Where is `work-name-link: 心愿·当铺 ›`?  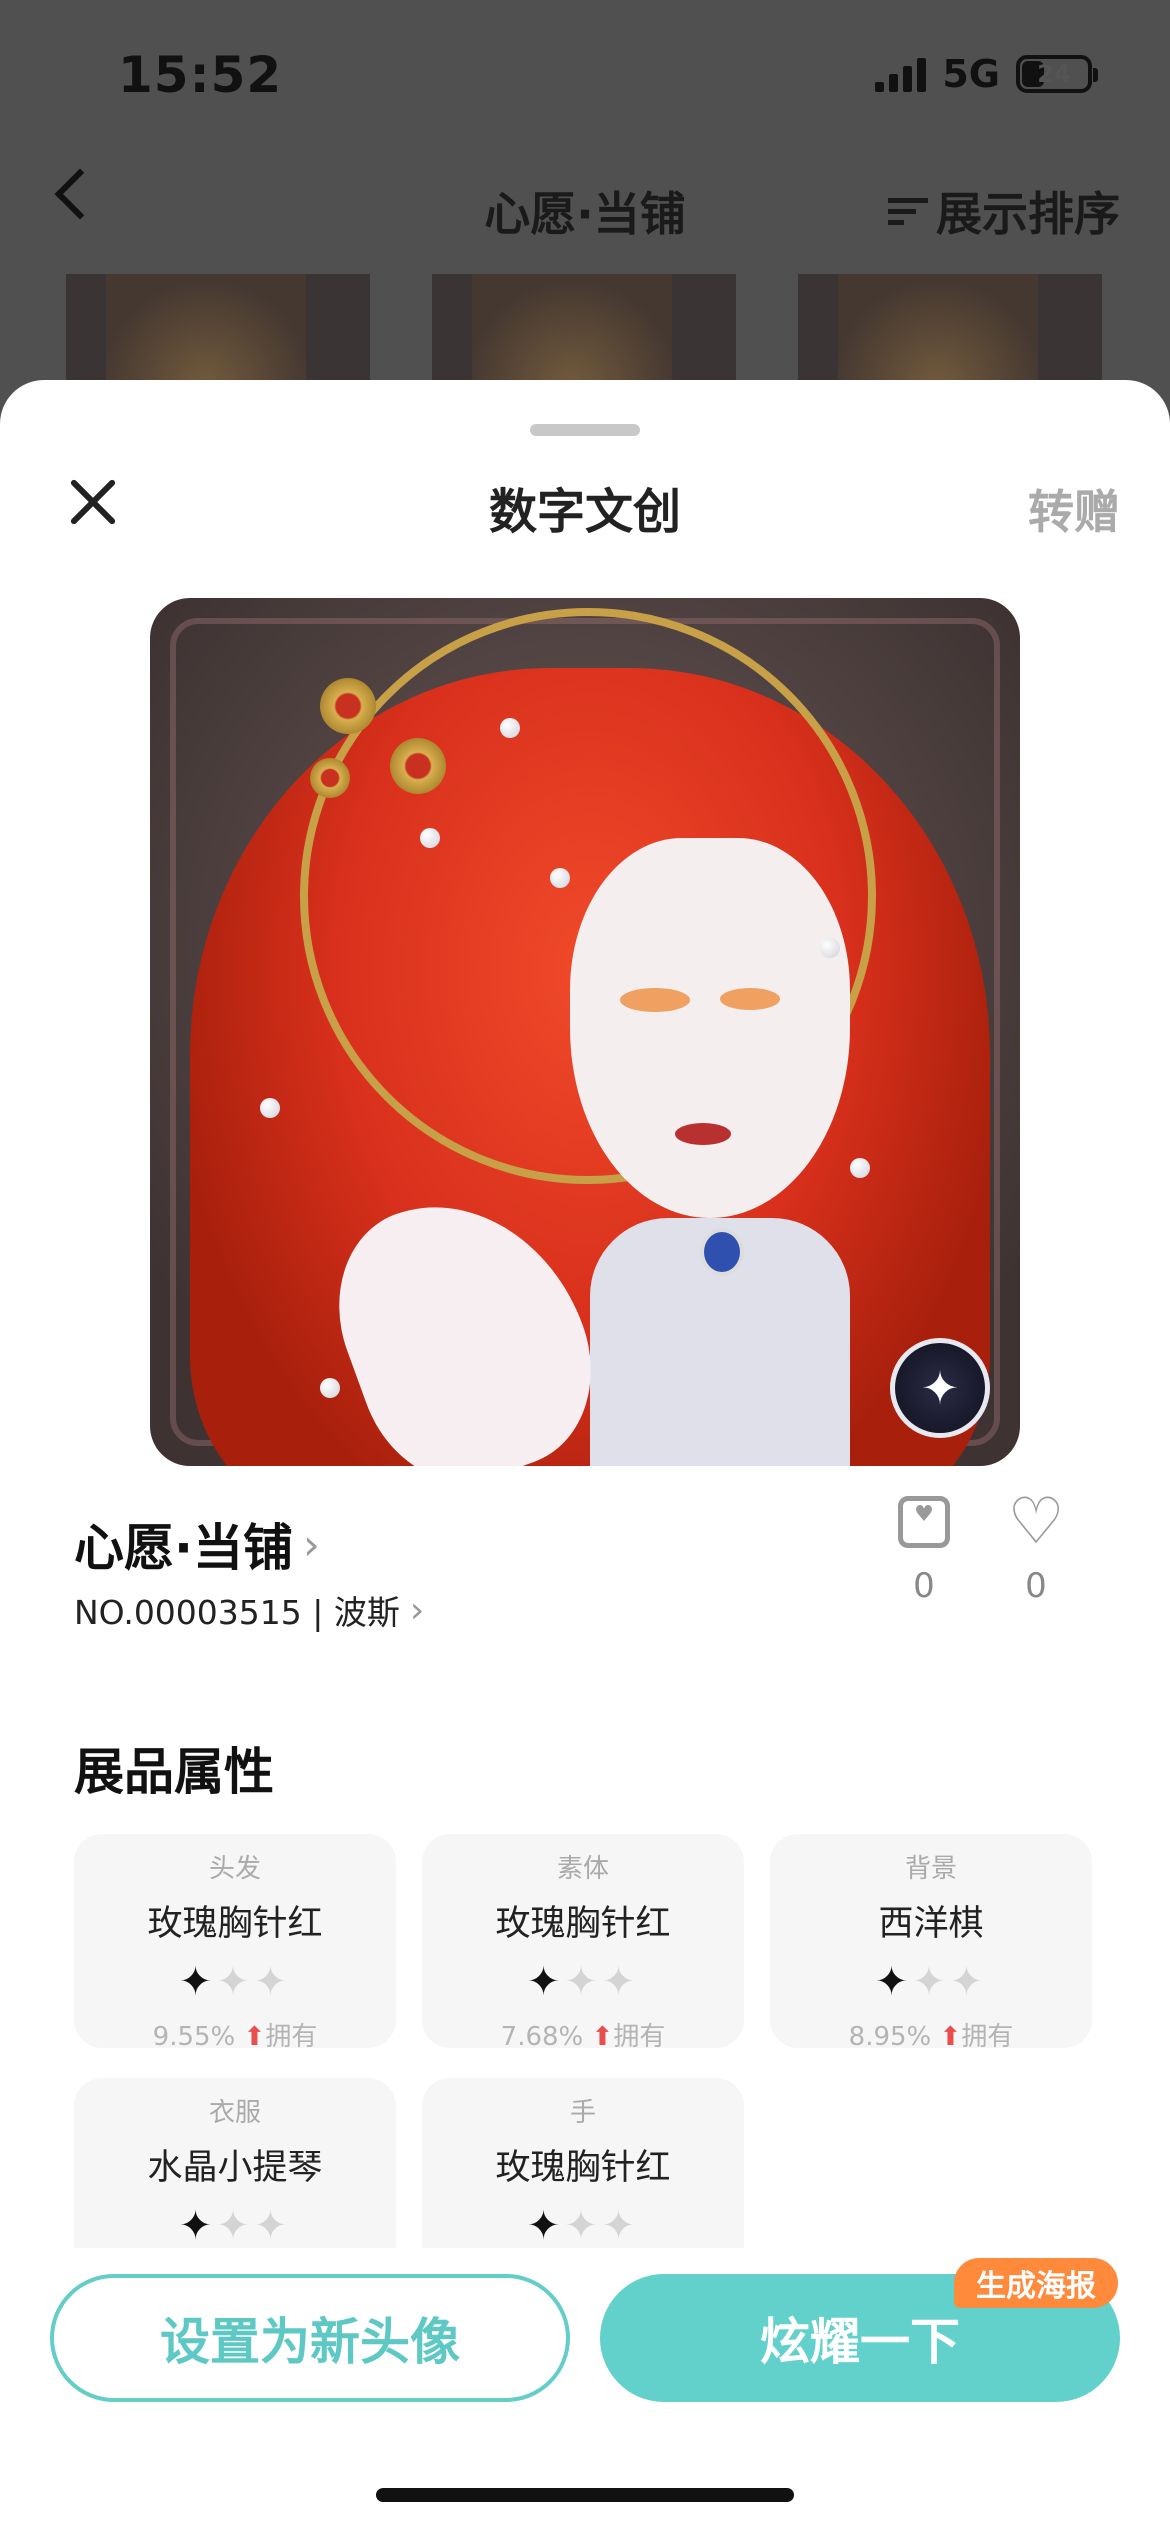
work-name-link: 心愿·当铺 › is located at coordinates (197, 1544).